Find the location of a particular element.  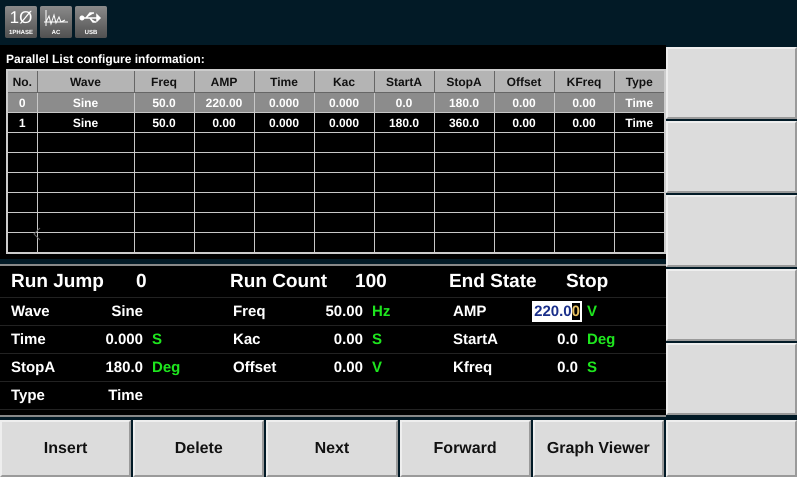

column-header: Type is located at coordinates (639, 81).